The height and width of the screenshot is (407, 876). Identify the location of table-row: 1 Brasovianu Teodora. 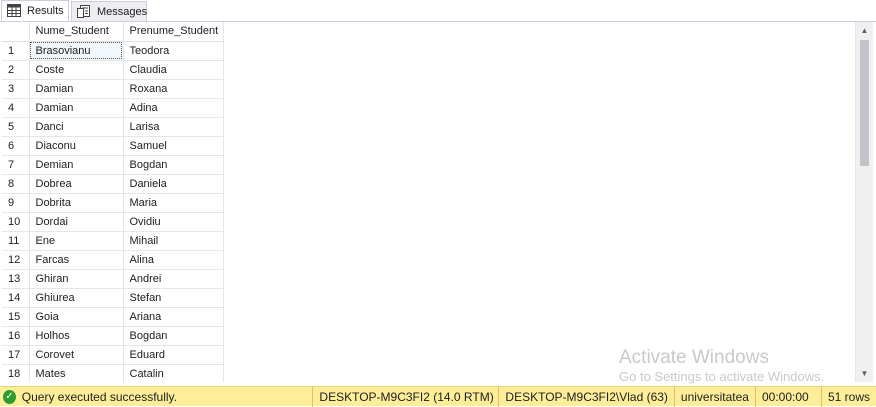
(113, 51).